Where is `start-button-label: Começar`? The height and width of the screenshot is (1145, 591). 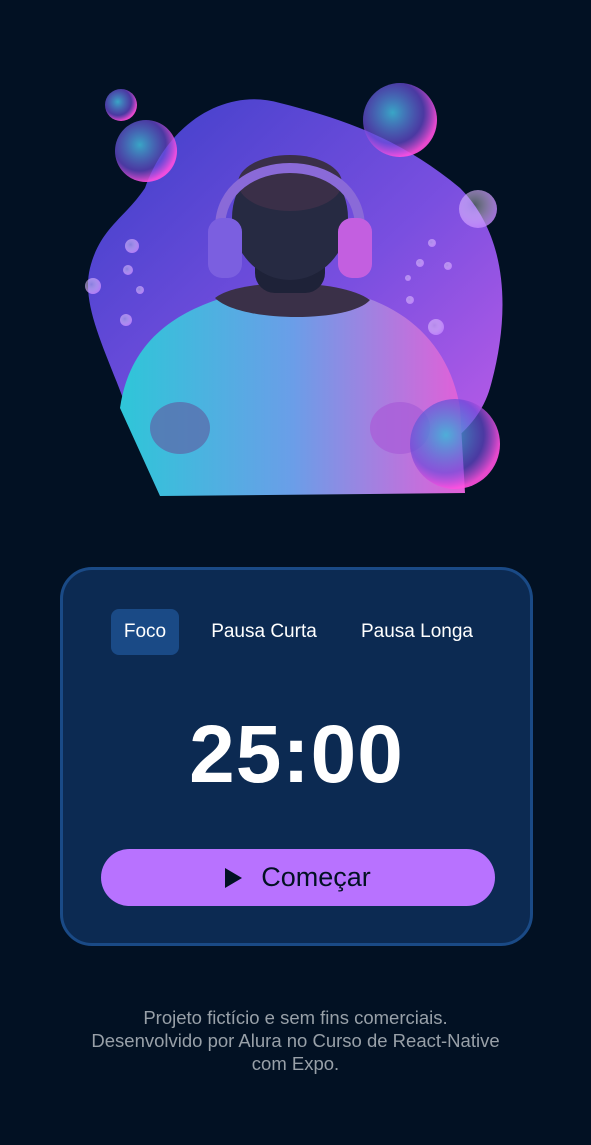 start-button-label: Começar is located at coordinates (316, 877).